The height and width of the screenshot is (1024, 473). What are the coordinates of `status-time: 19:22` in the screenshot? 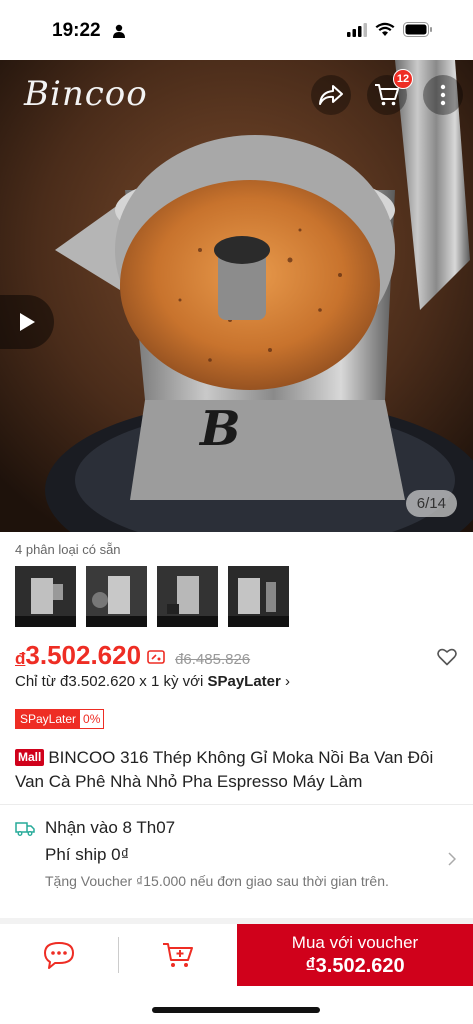 It's located at (76, 30).